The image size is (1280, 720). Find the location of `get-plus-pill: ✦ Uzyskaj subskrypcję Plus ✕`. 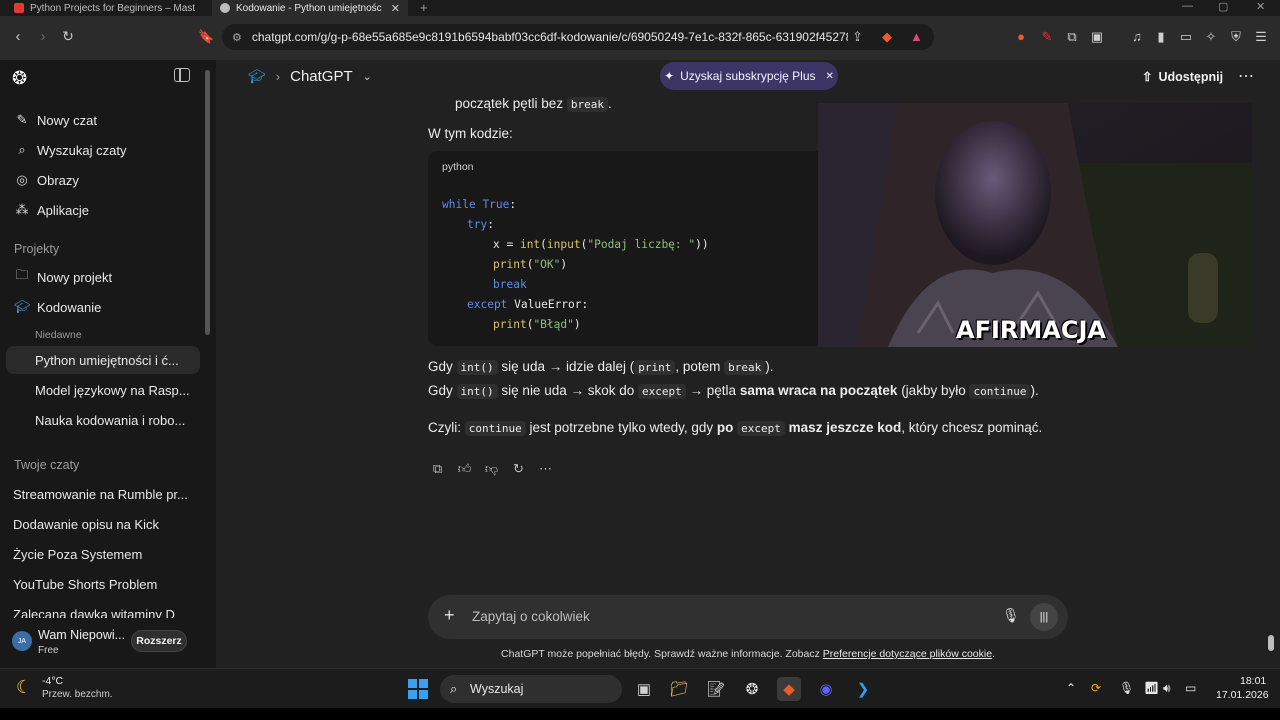

get-plus-pill: ✦ Uzyskaj subskrypcję Plus ✕ is located at coordinates (749, 76).